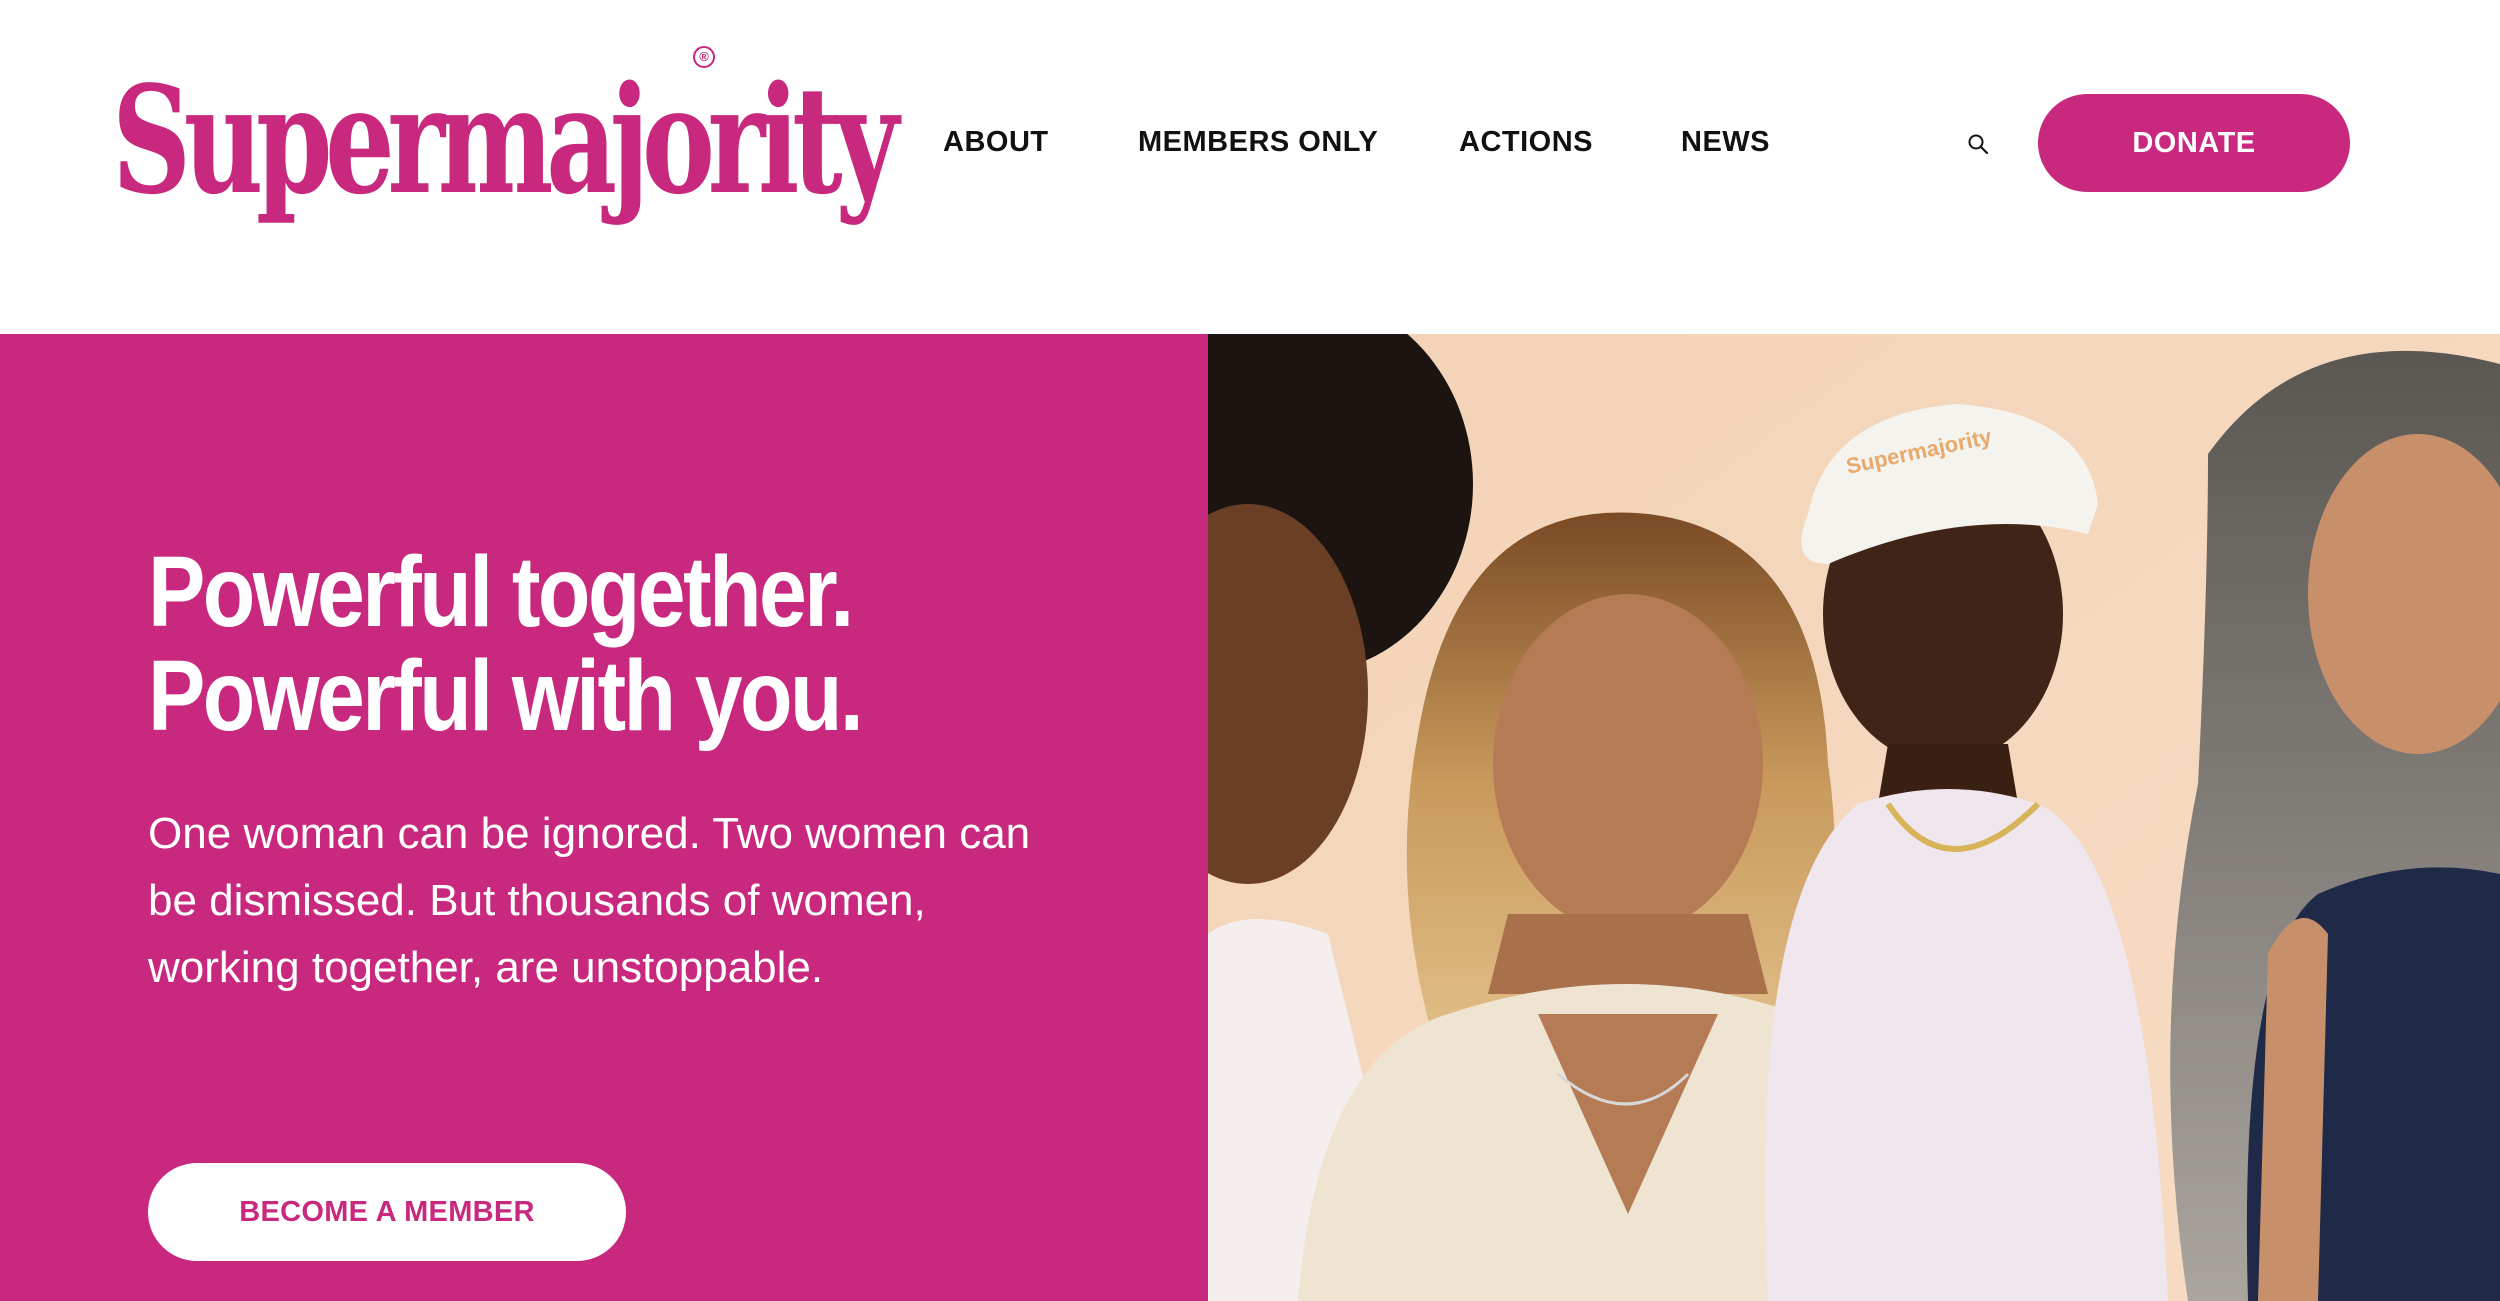 The height and width of the screenshot is (1301, 2500). What do you see at coordinates (501, 592) in the screenshot?
I see `headline-line-1: Powerful together.` at bounding box center [501, 592].